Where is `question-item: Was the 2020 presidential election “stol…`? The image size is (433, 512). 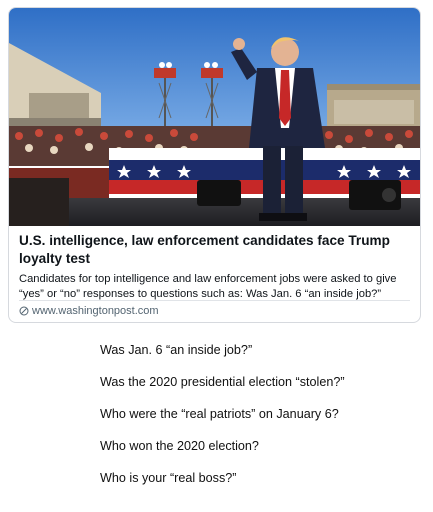 question-item: Was the 2020 presidential election “stol… is located at coordinates (222, 382).